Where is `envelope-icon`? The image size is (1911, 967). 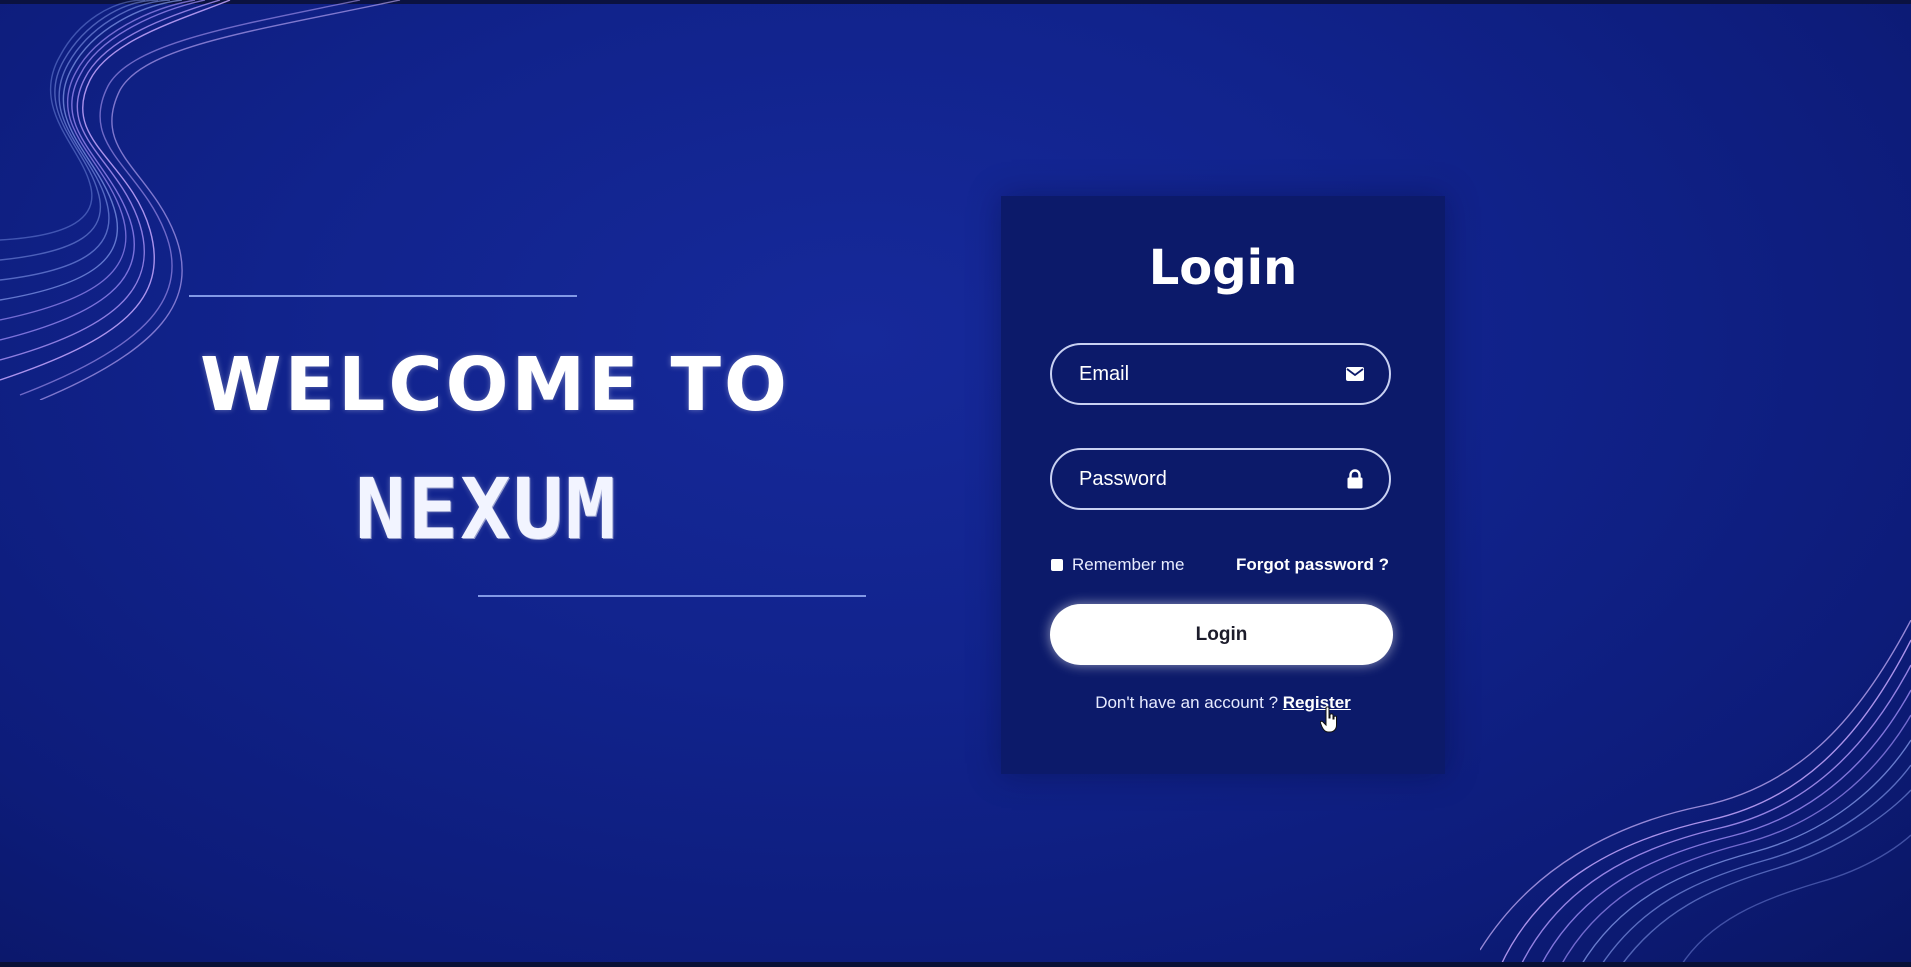 envelope-icon is located at coordinates (1355, 374).